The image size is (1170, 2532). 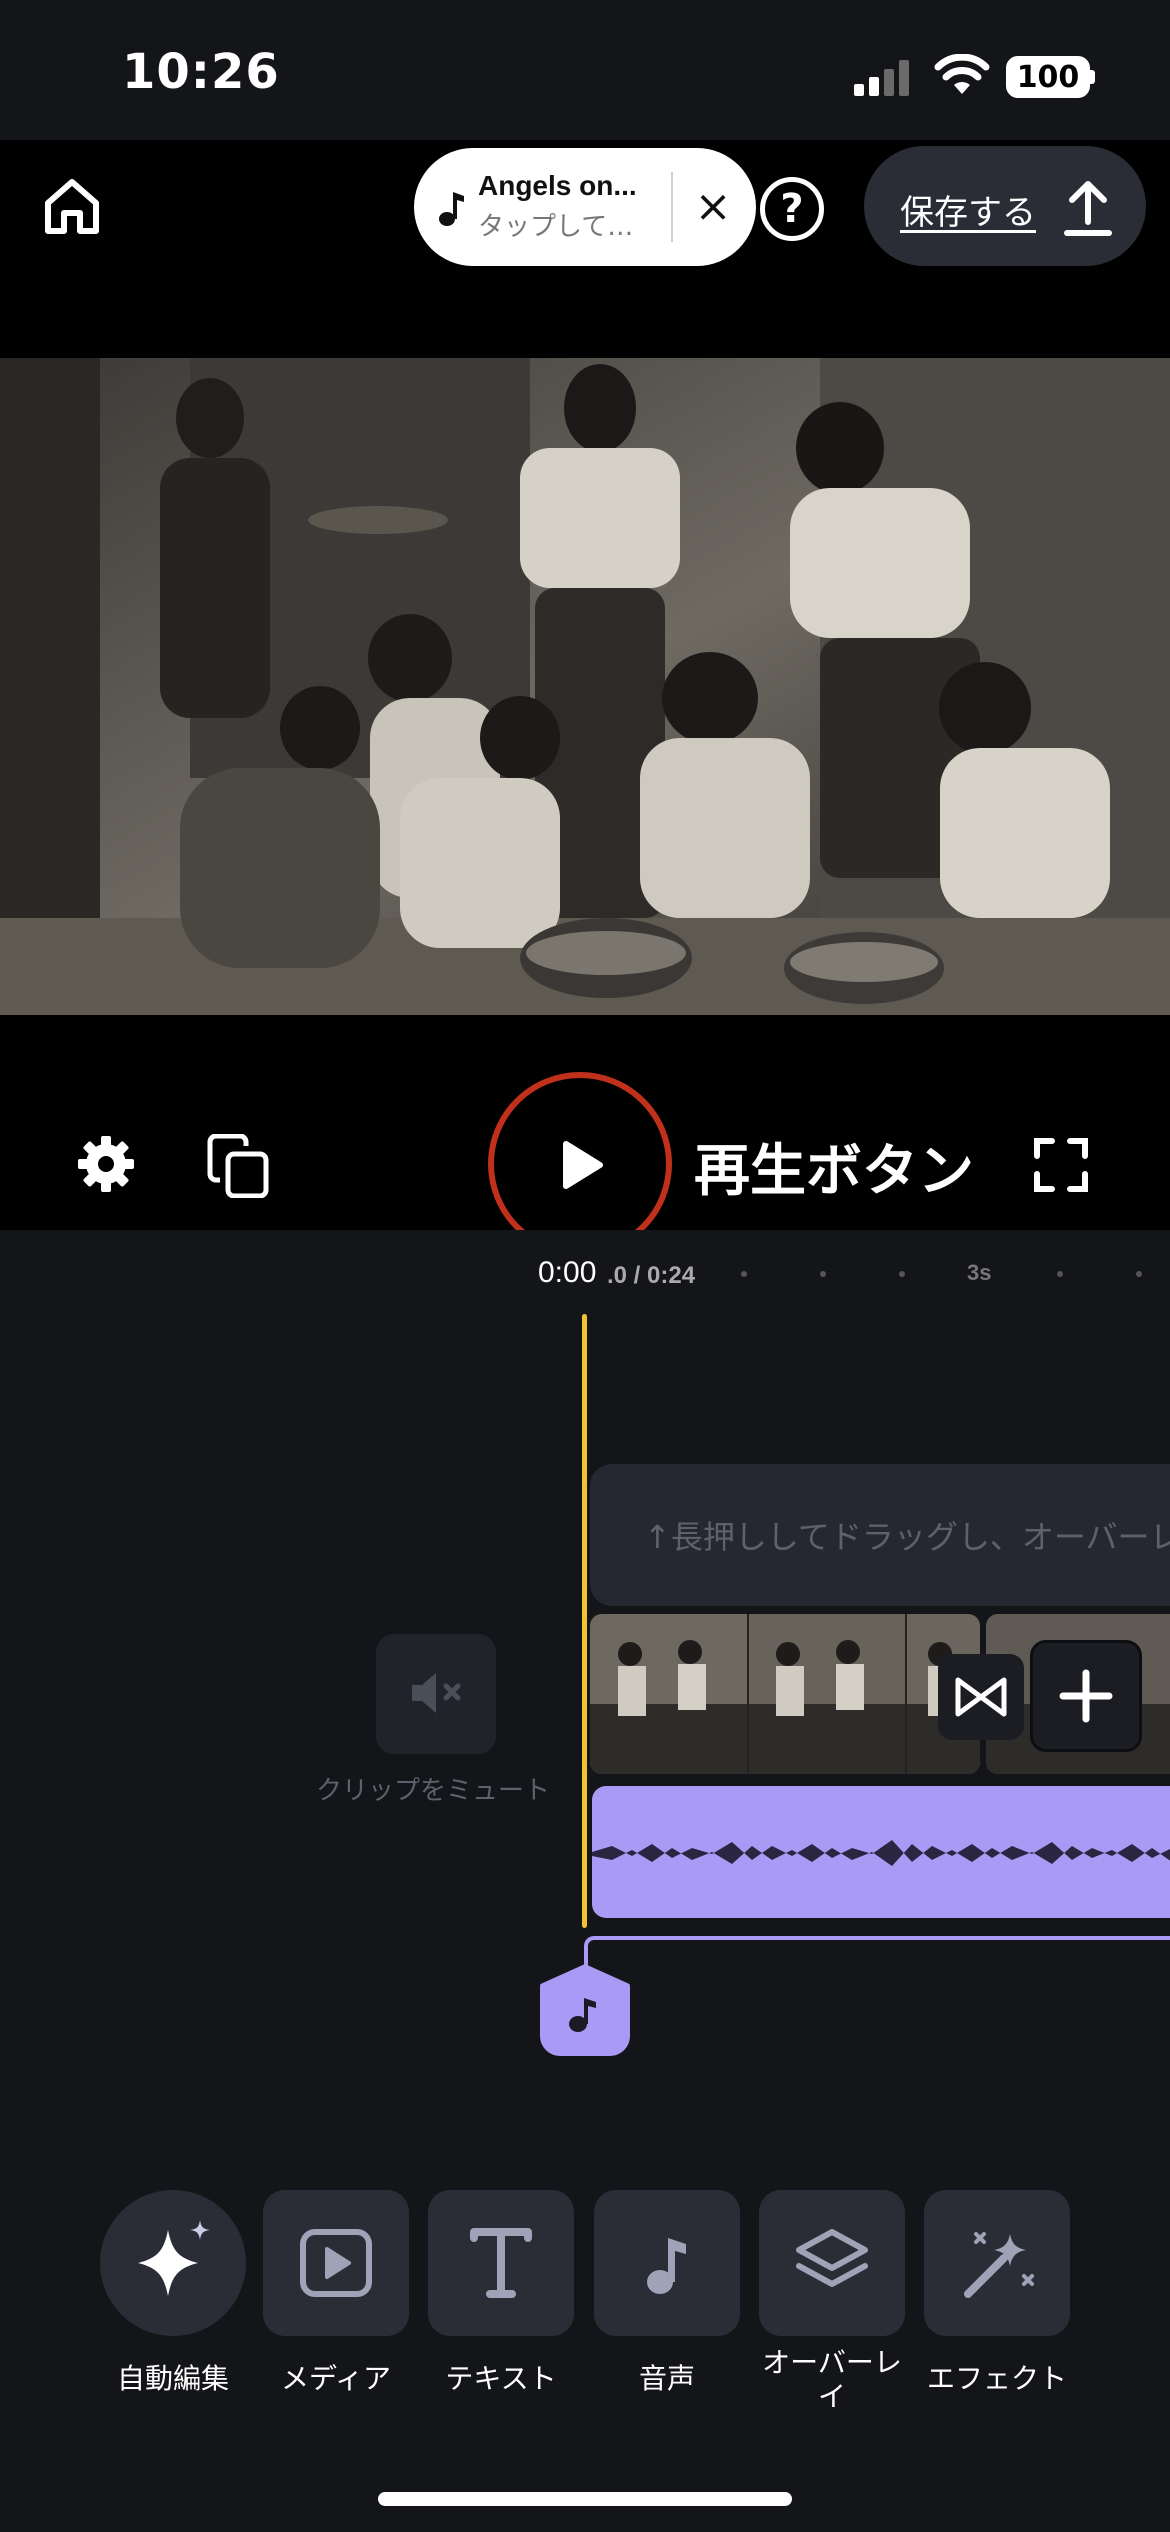 I want to click on sparkle-icon, so click(x=174, y=2258).